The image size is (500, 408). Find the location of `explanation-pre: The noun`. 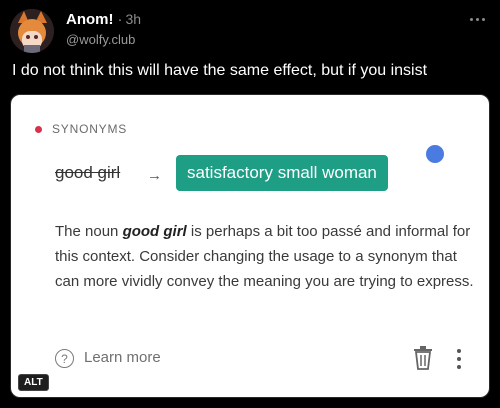

explanation-pre: The noun is located at coordinates (89, 231).